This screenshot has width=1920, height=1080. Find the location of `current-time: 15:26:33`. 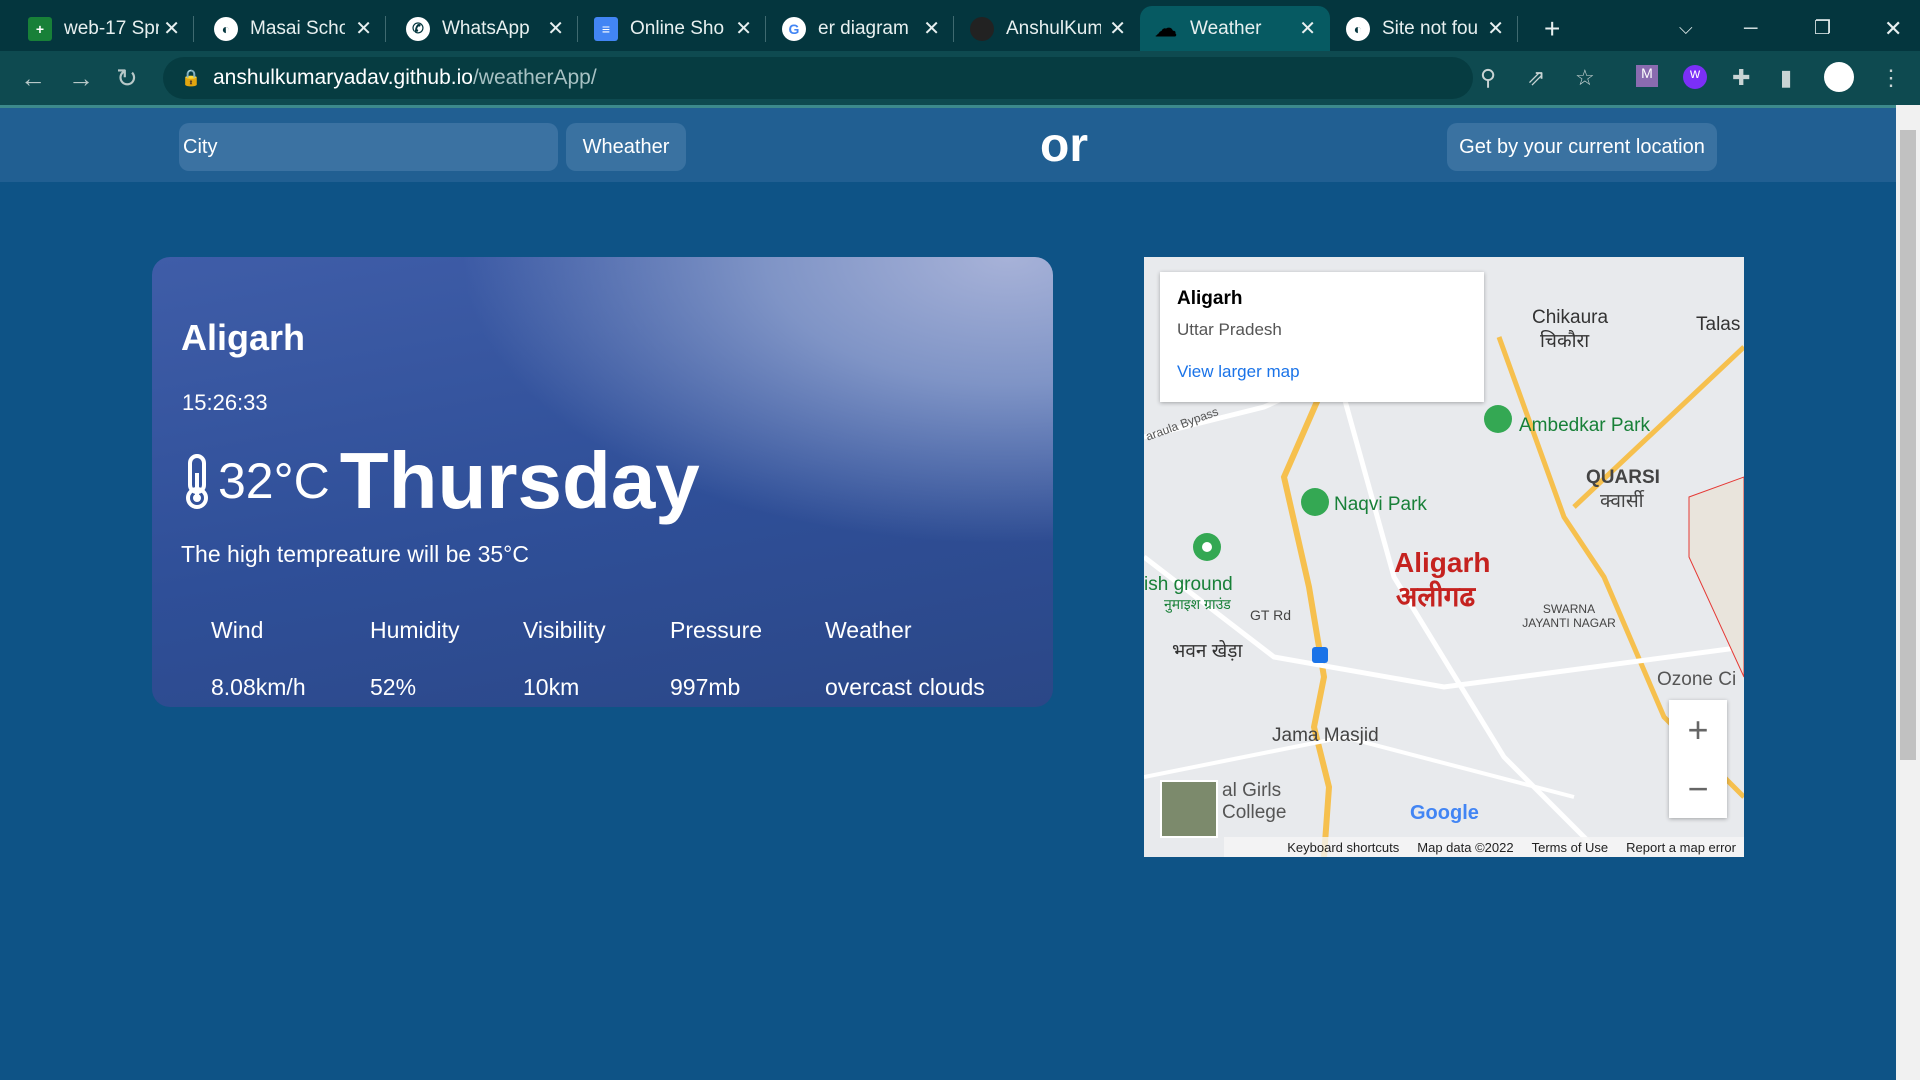

current-time: 15:26:33 is located at coordinates (225, 402).